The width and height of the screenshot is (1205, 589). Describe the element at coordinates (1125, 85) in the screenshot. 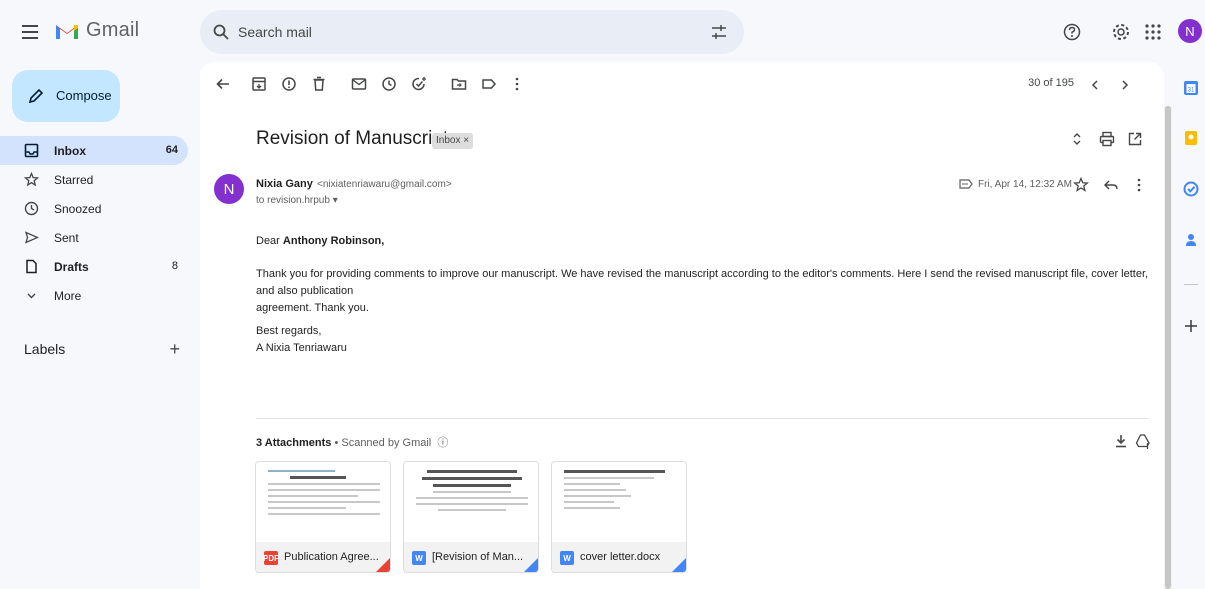

I see `older-chevron-right-icon` at that location.